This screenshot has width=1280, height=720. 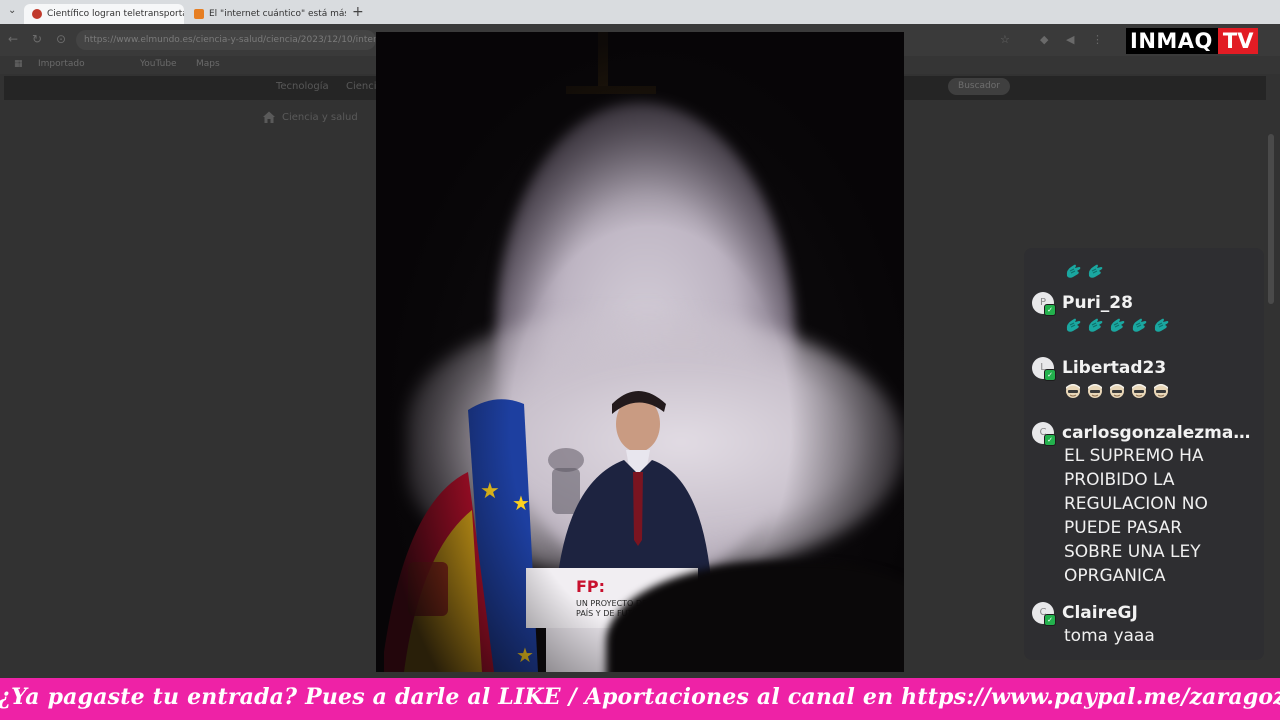 What do you see at coordinates (13, 39) in the screenshot?
I see `back-icon: ←` at bounding box center [13, 39].